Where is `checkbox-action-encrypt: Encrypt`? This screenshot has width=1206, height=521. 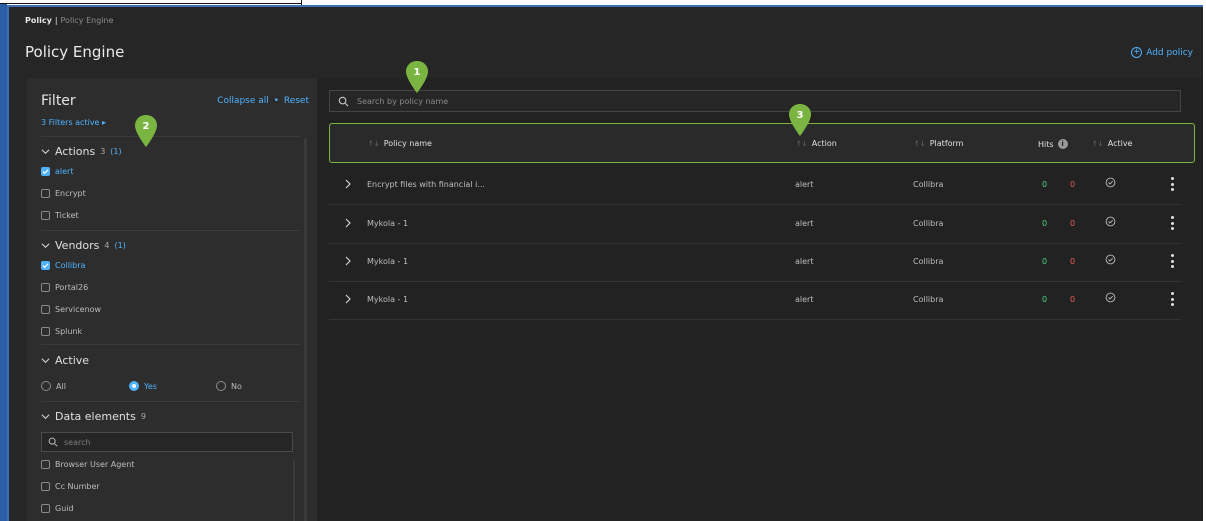
checkbox-action-encrypt: Encrypt is located at coordinates (63, 193).